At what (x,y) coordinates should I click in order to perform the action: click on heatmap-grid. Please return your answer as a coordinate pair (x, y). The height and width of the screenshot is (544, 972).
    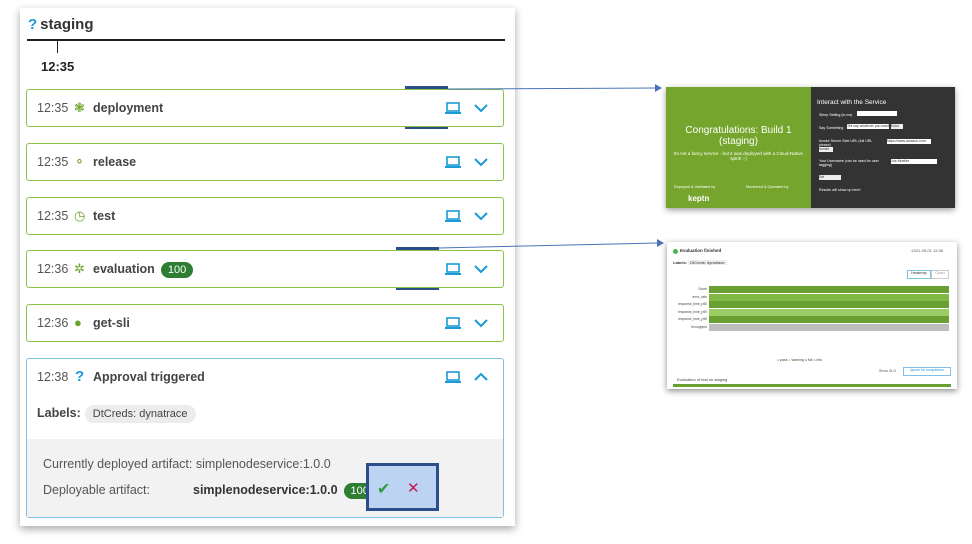
    Looking at the image, I should click on (829, 308).